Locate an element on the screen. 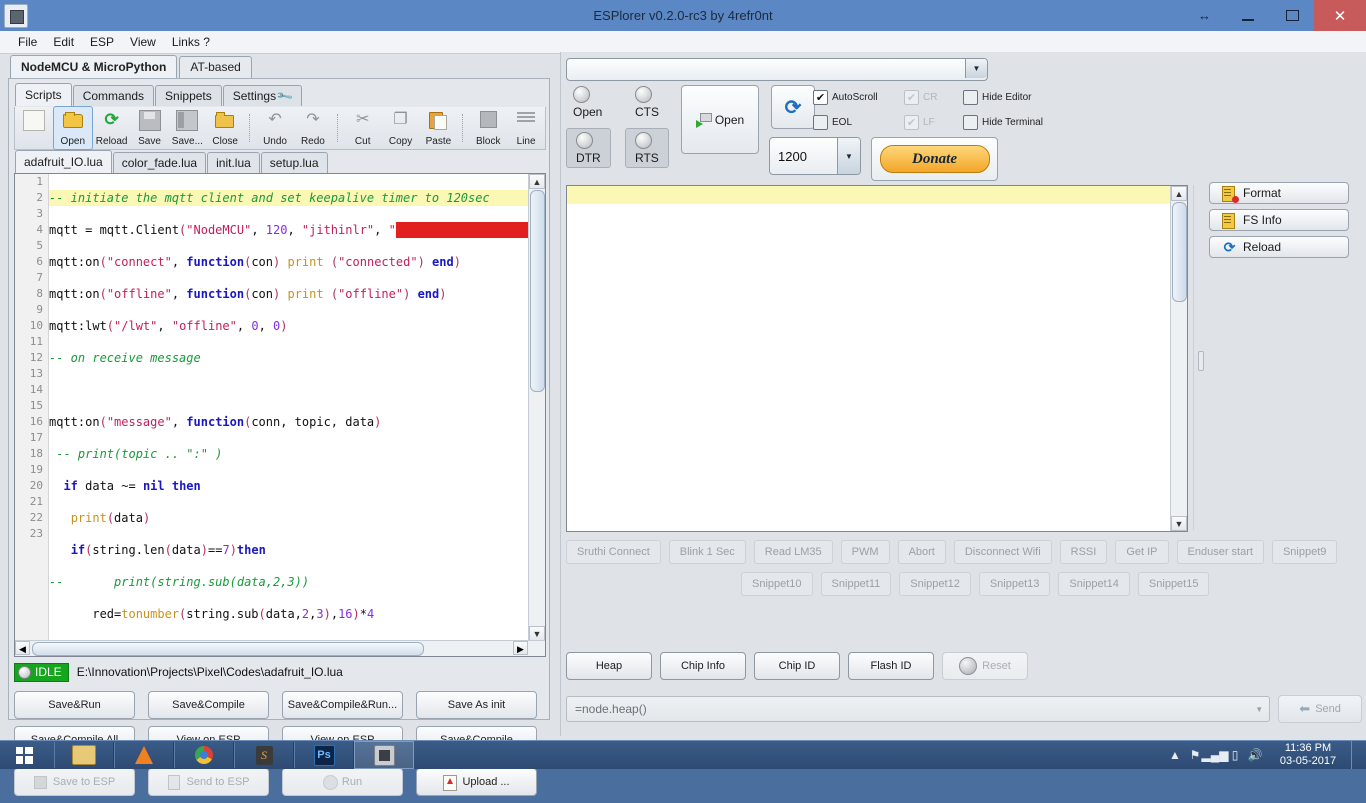  menu-links: Links ? is located at coordinates (191, 42).